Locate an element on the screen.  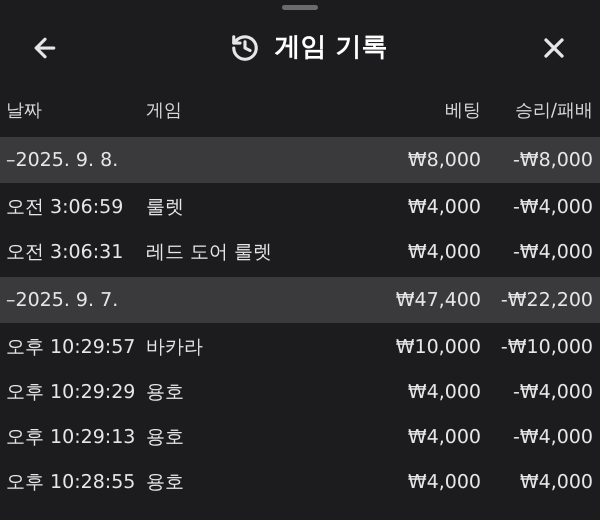
table-cell-text: –2025. 9. 7. is located at coordinates (63, 300).